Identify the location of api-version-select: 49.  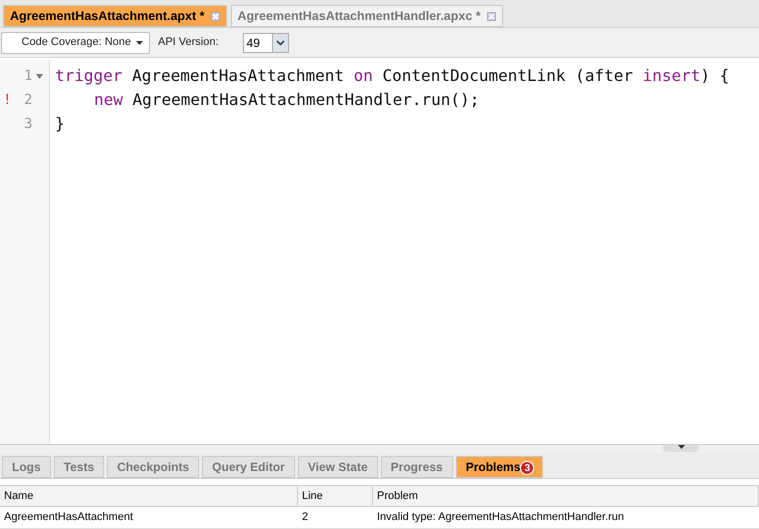
(265, 42).